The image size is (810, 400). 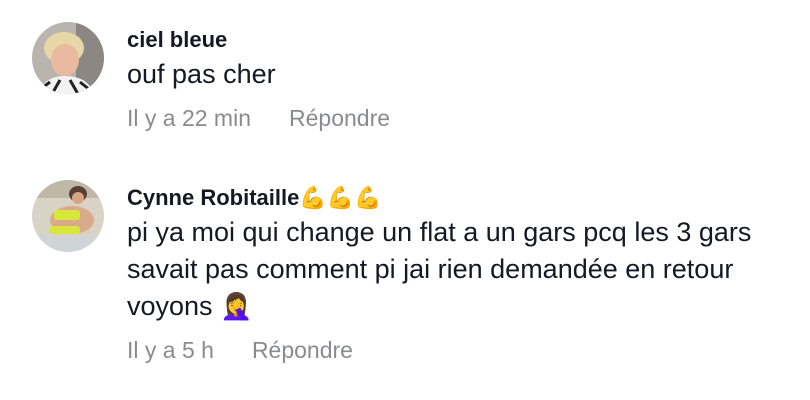 What do you see at coordinates (458, 118) in the screenshot?
I see `comment-meta: Il y a 22 min Répondre` at bounding box center [458, 118].